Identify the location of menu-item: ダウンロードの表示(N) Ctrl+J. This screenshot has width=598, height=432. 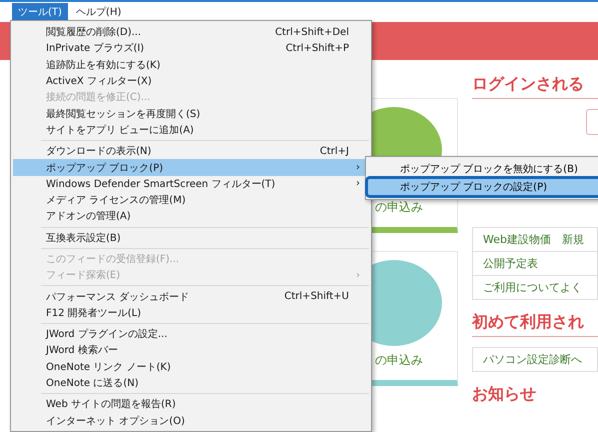
(191, 151).